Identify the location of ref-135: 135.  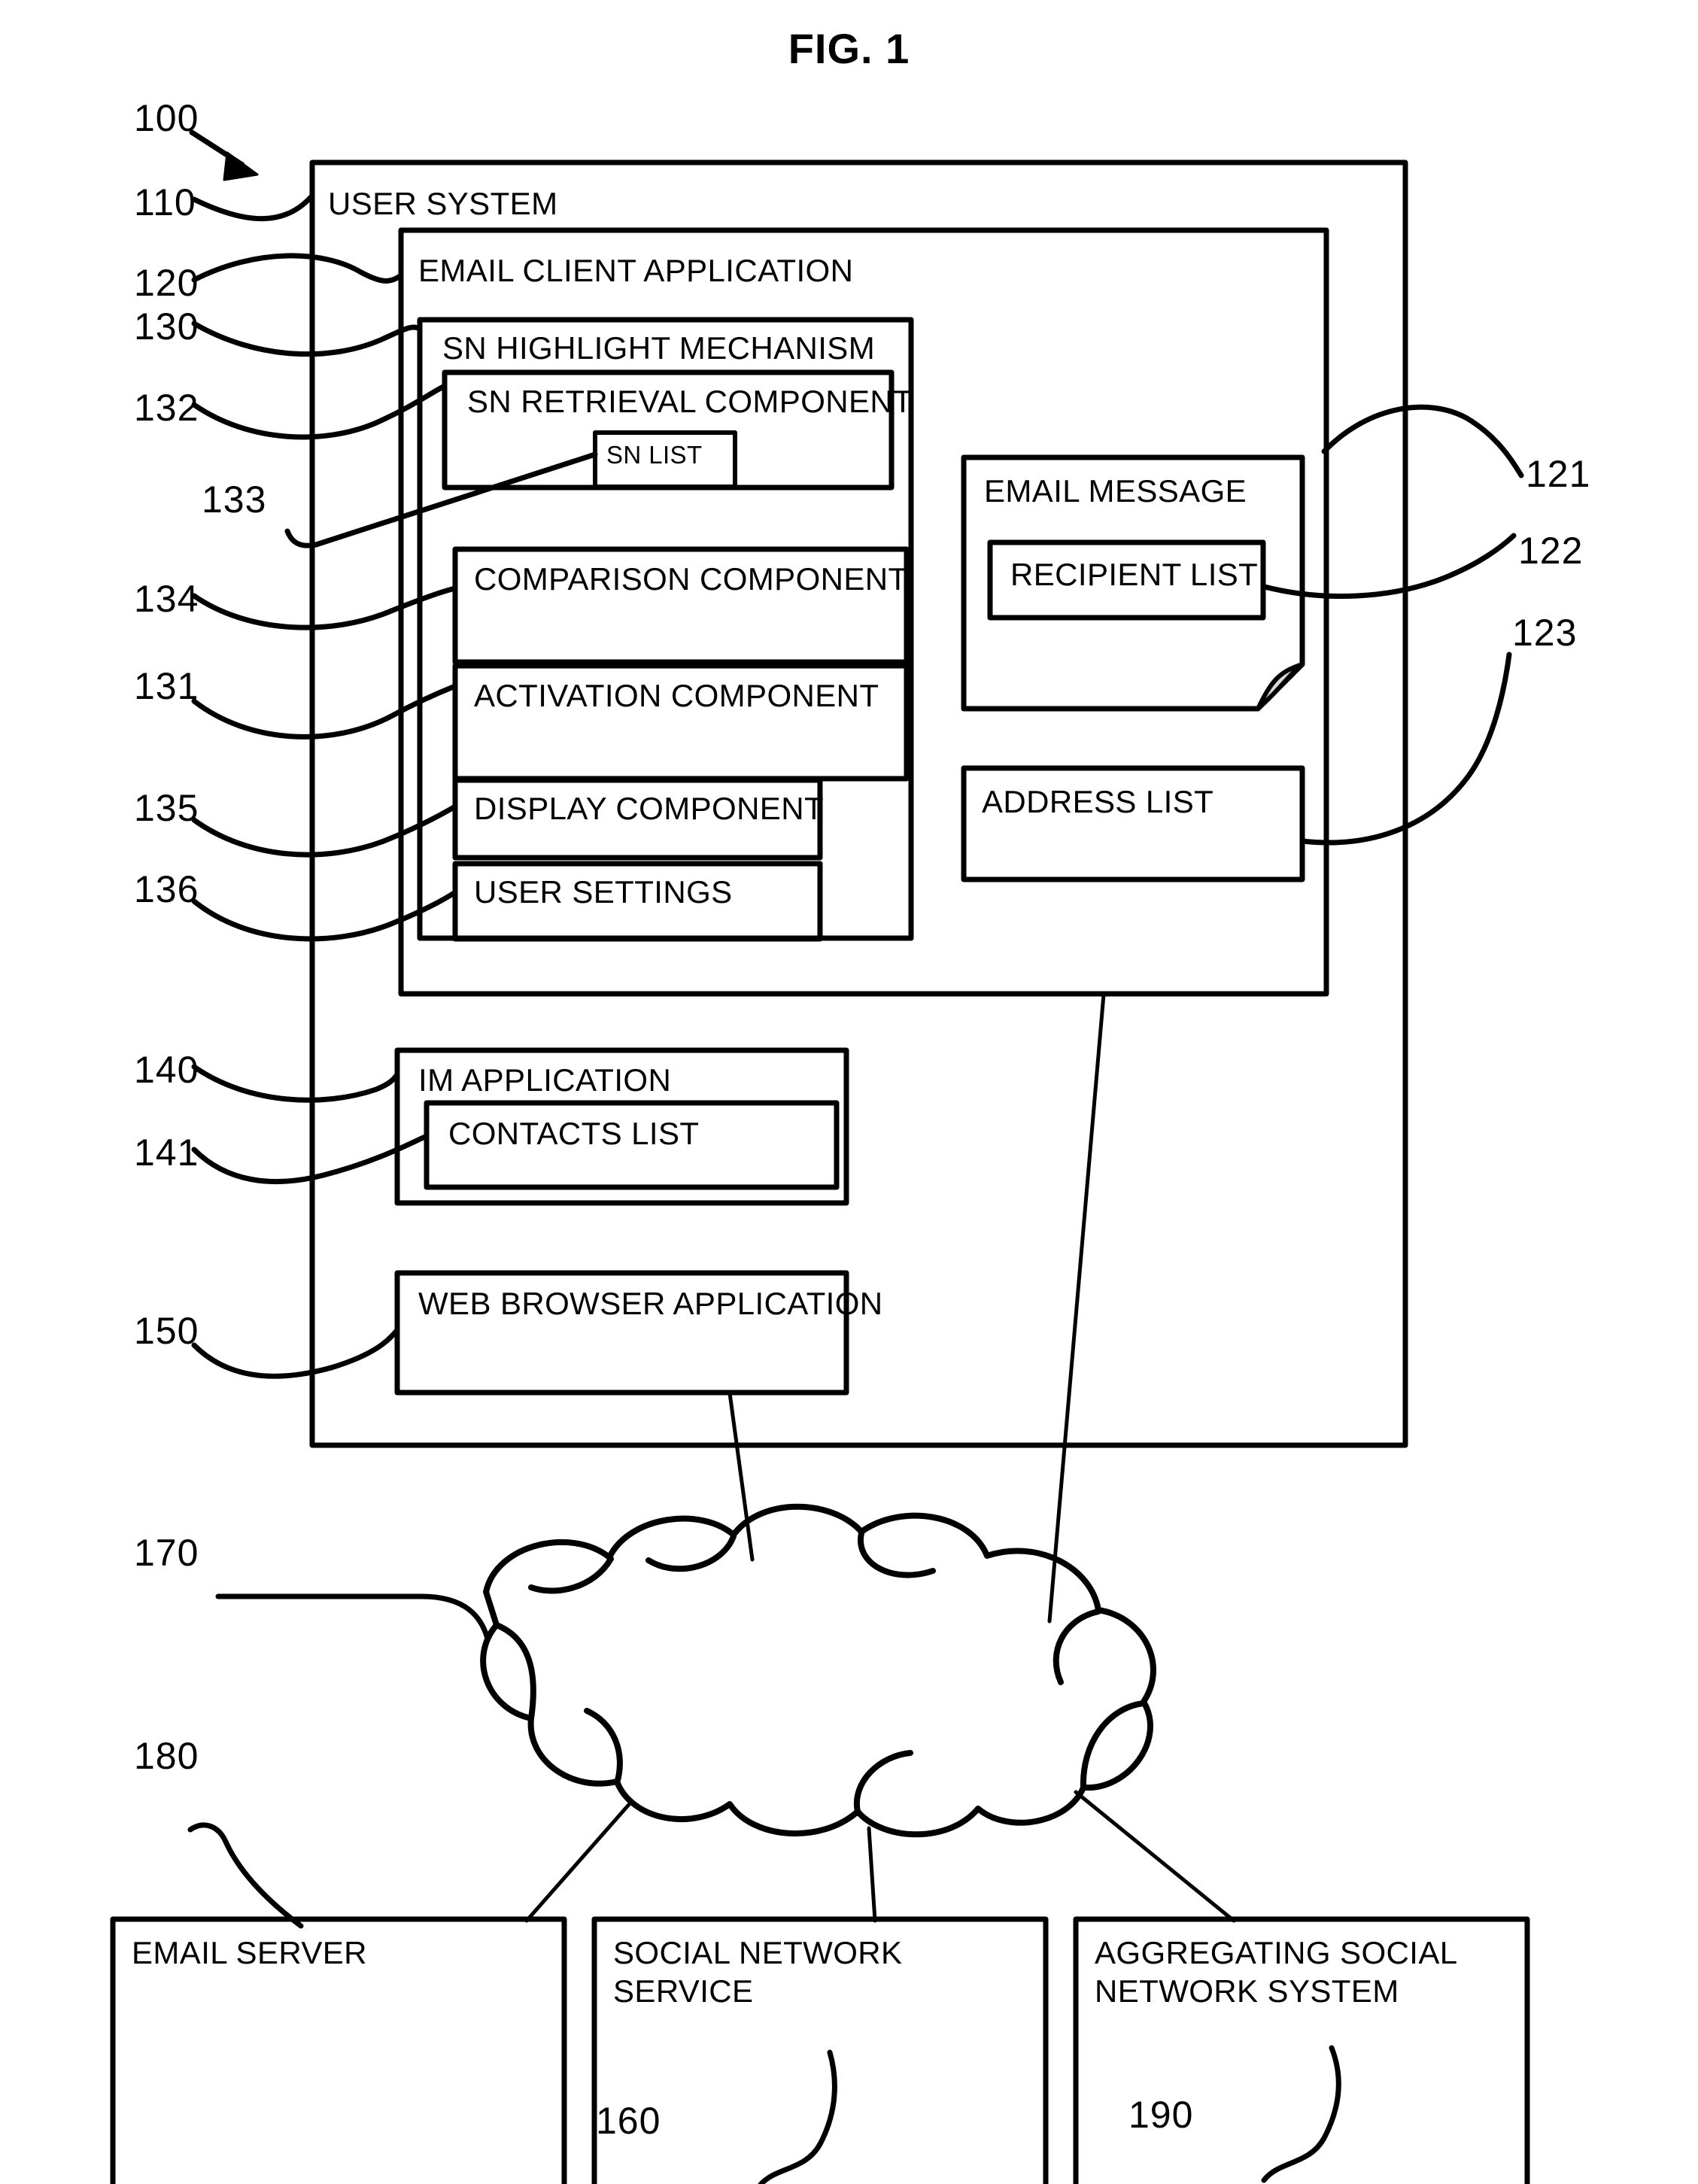
(166, 808).